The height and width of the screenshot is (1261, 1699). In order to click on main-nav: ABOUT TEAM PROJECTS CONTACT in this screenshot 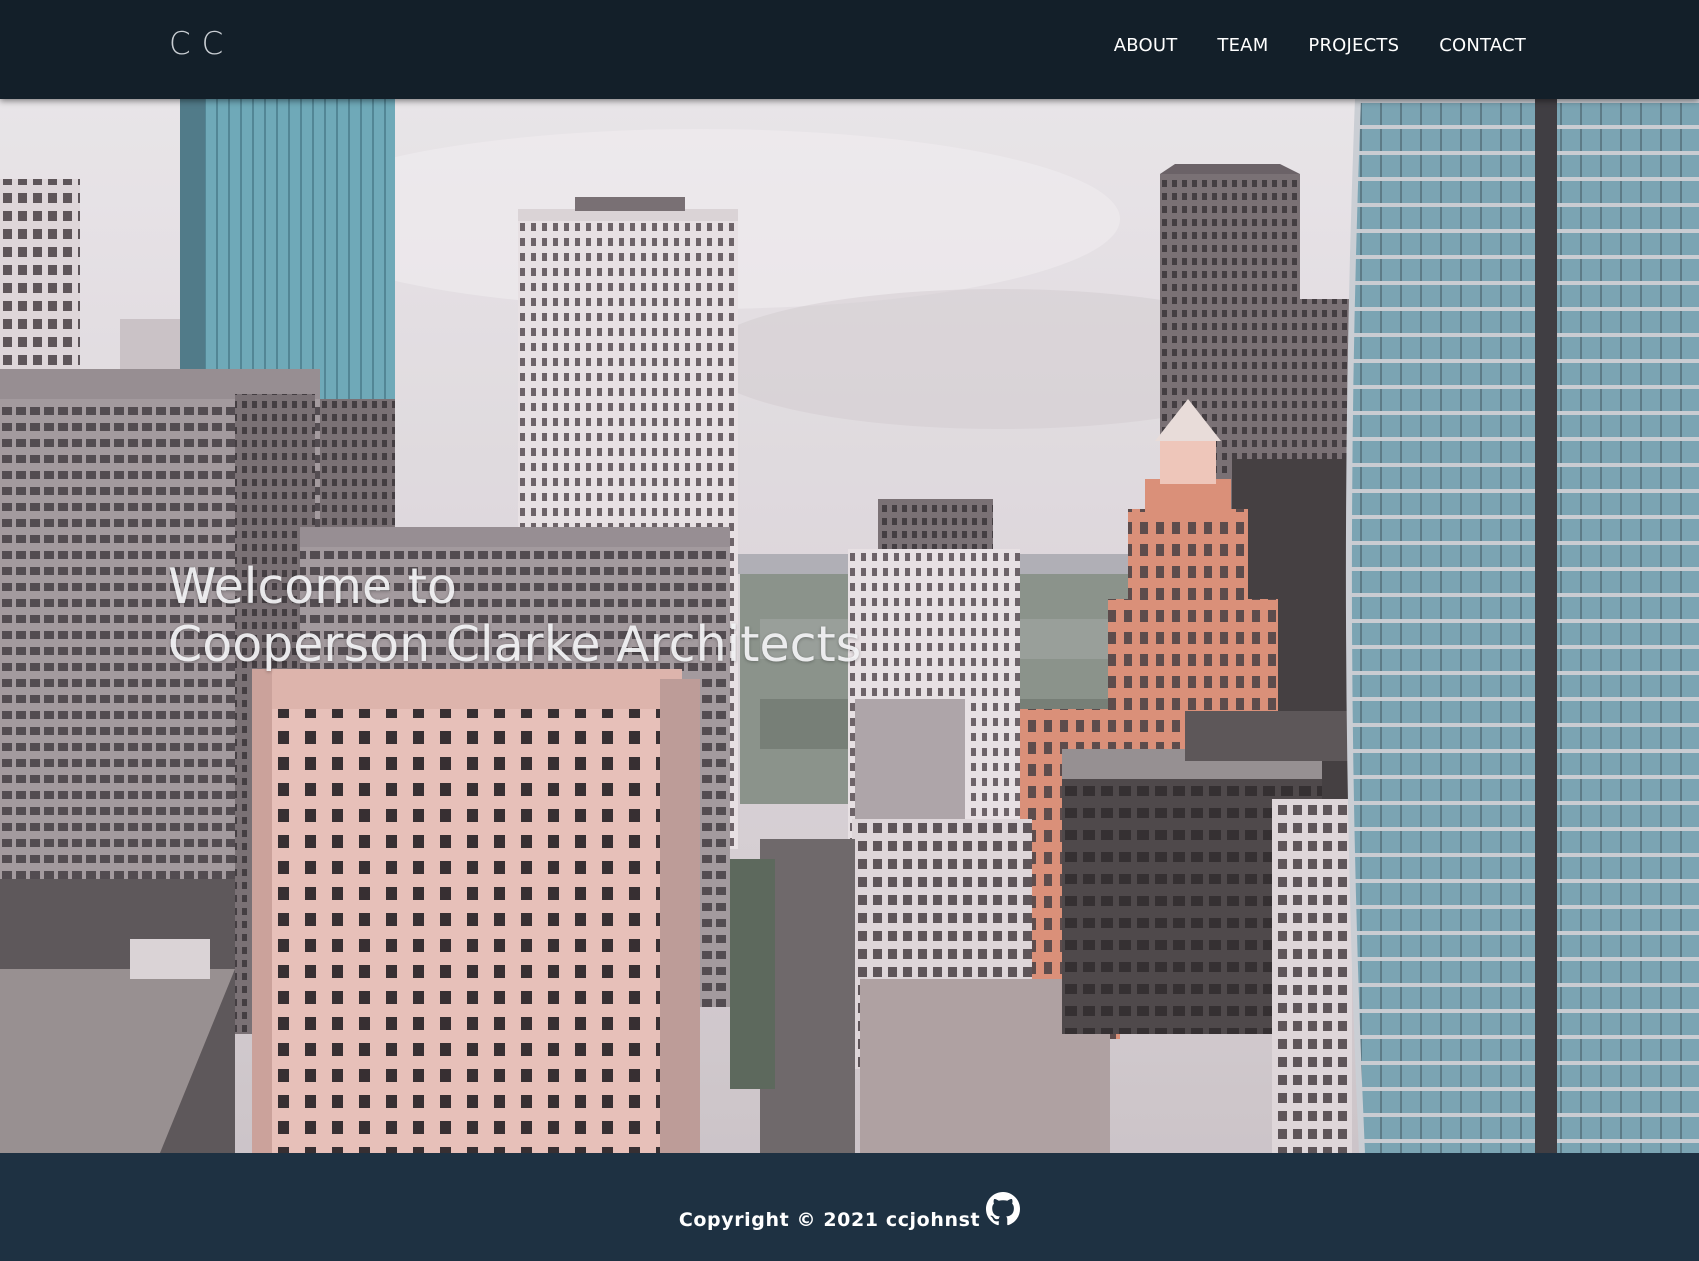, I will do `click(1320, 45)`.